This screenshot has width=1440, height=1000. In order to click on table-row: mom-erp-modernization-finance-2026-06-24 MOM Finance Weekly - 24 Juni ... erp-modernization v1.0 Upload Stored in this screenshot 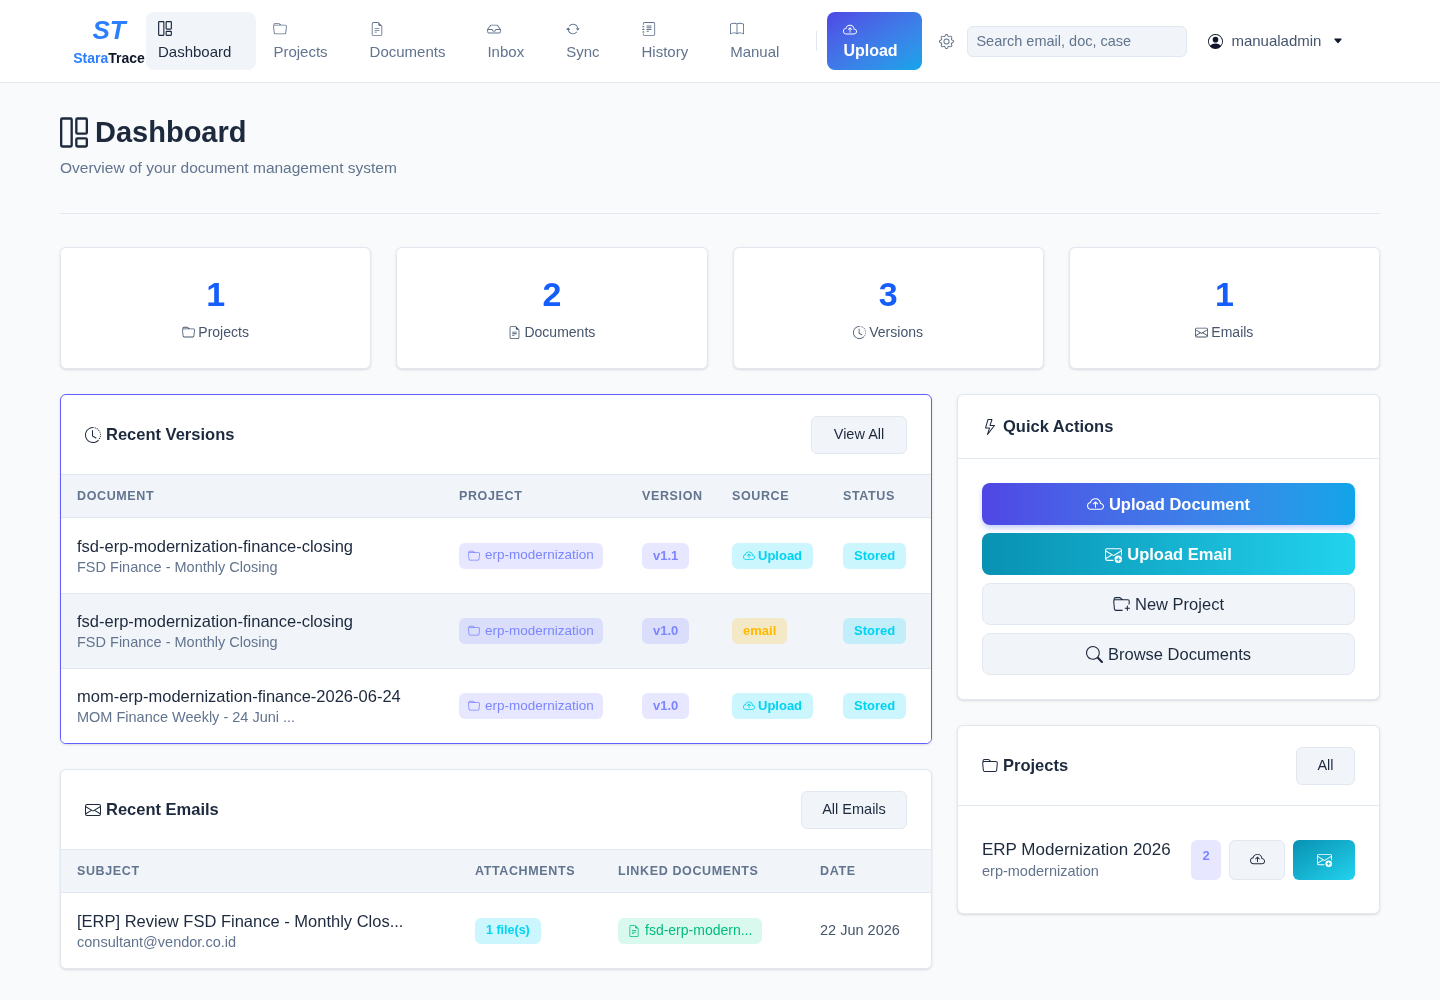, I will do `click(496, 705)`.